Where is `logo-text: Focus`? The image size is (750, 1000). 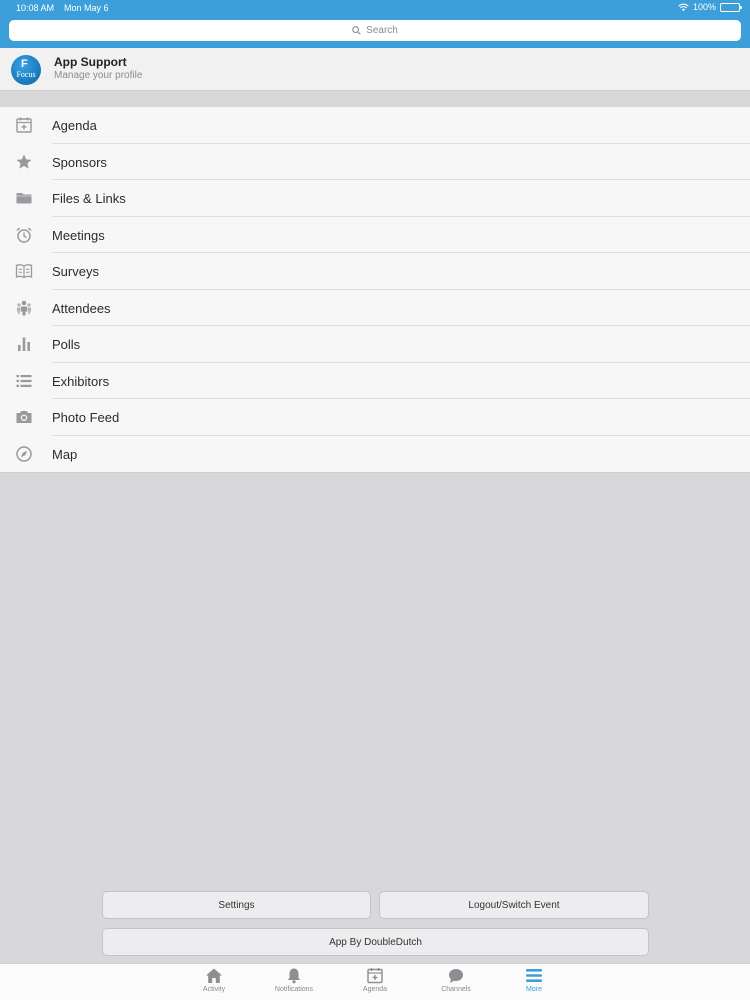
logo-text: Focus is located at coordinates (26, 74).